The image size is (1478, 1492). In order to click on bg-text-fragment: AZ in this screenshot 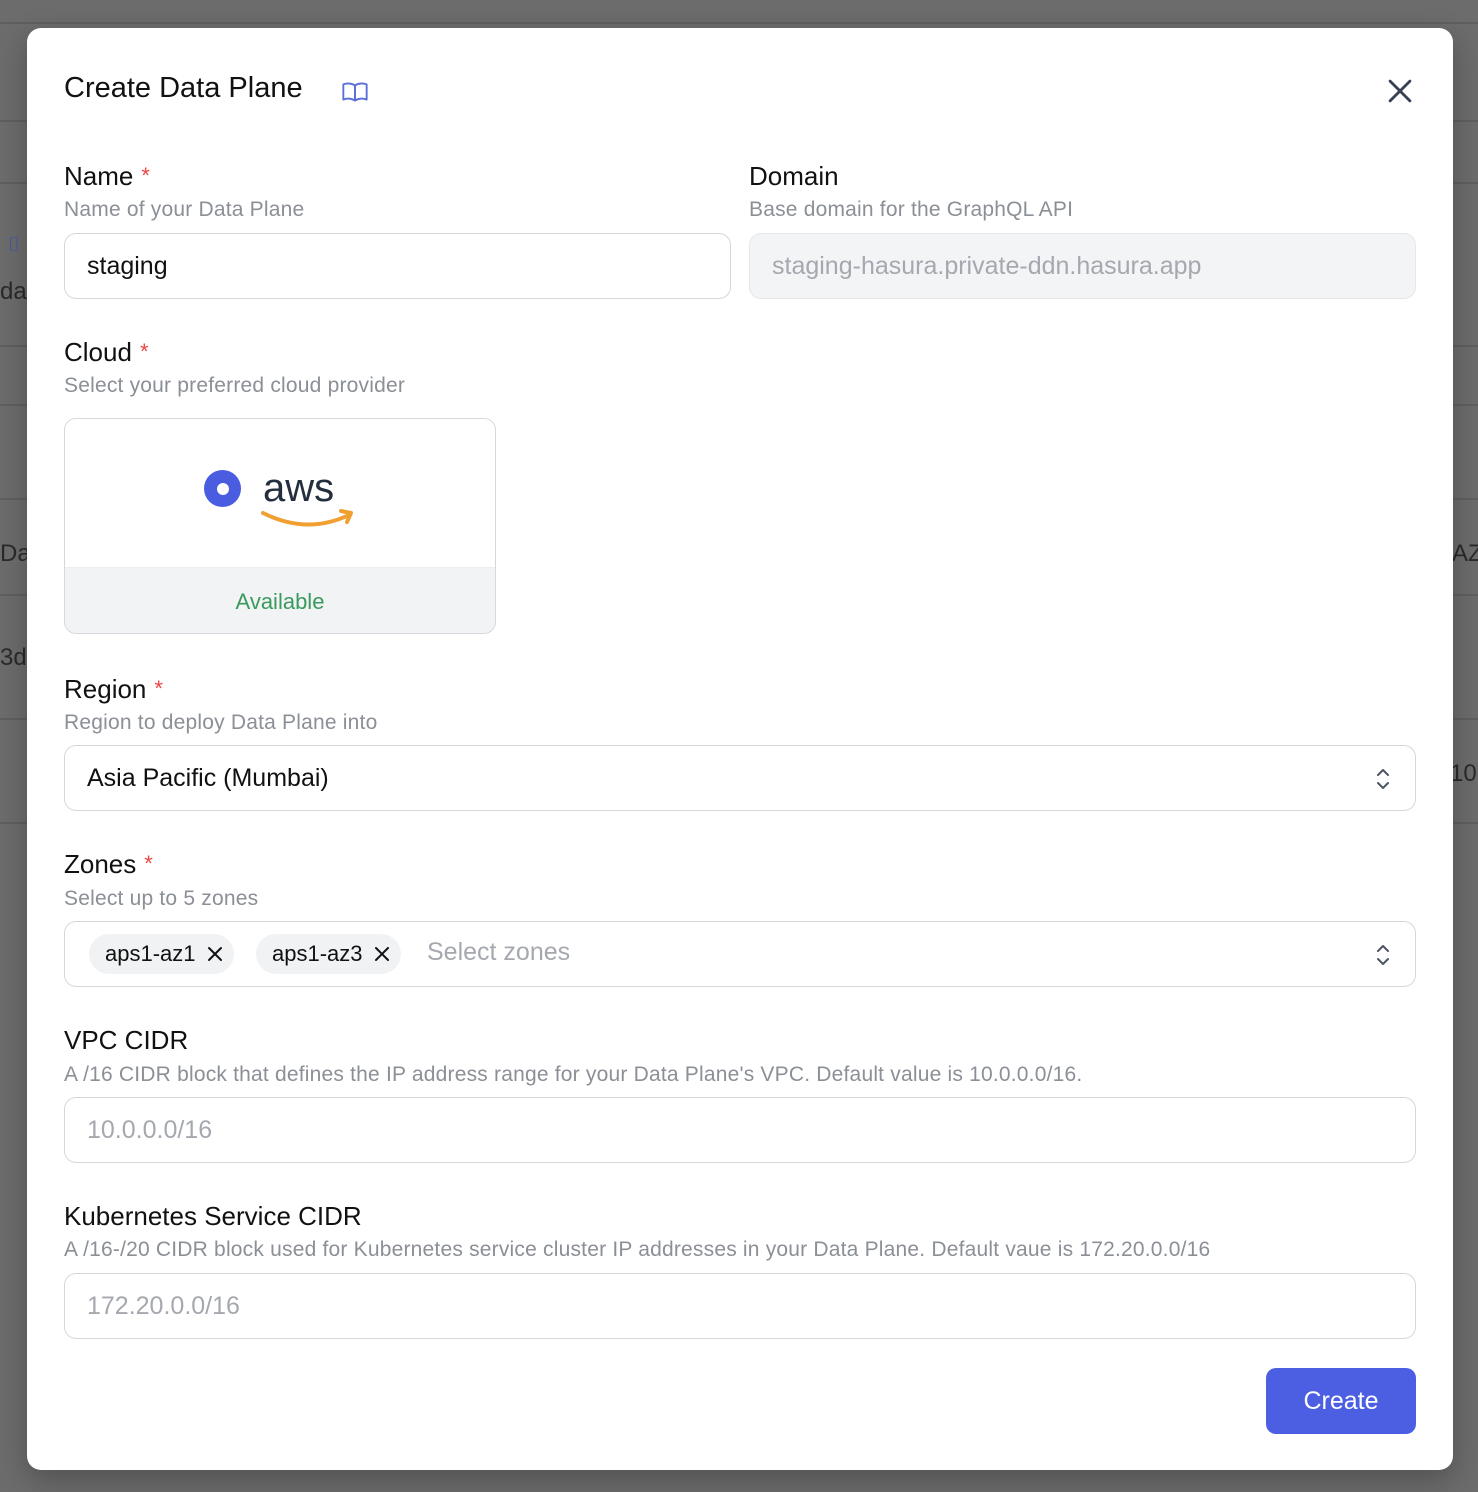, I will do `click(1465, 553)`.